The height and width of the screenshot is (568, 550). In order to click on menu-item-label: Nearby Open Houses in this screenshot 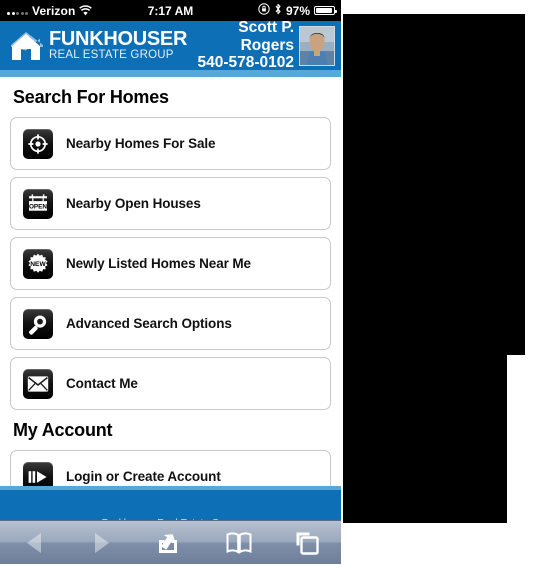, I will do `click(133, 203)`.